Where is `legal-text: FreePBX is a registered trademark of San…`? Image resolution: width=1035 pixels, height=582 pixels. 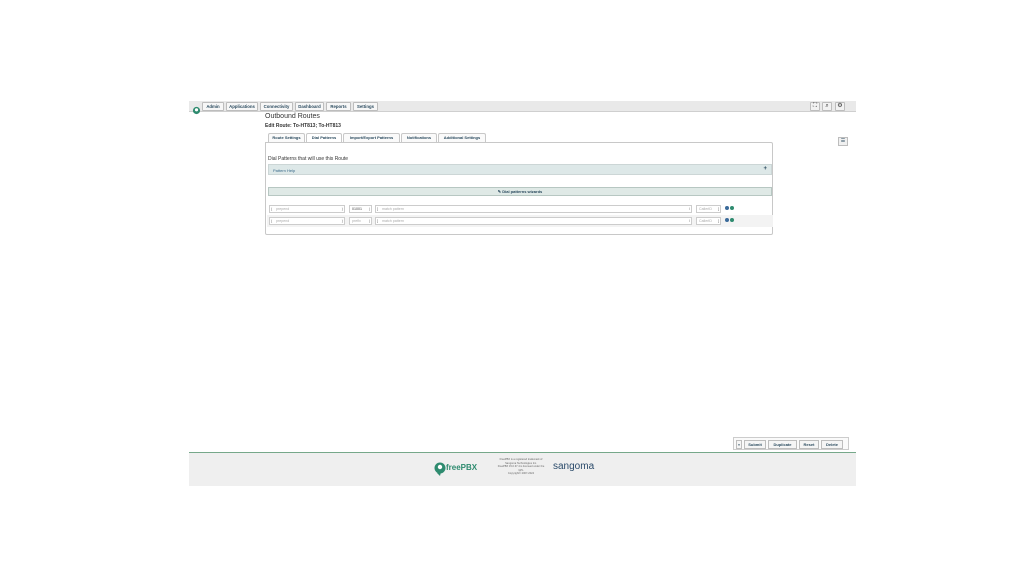 legal-text: FreePBX is a registered trademark of San… is located at coordinates (521, 467).